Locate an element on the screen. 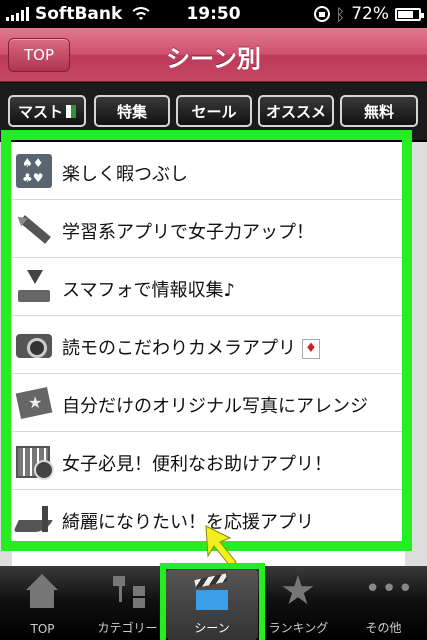  tabbar-label: ランキング is located at coordinates (298, 628).